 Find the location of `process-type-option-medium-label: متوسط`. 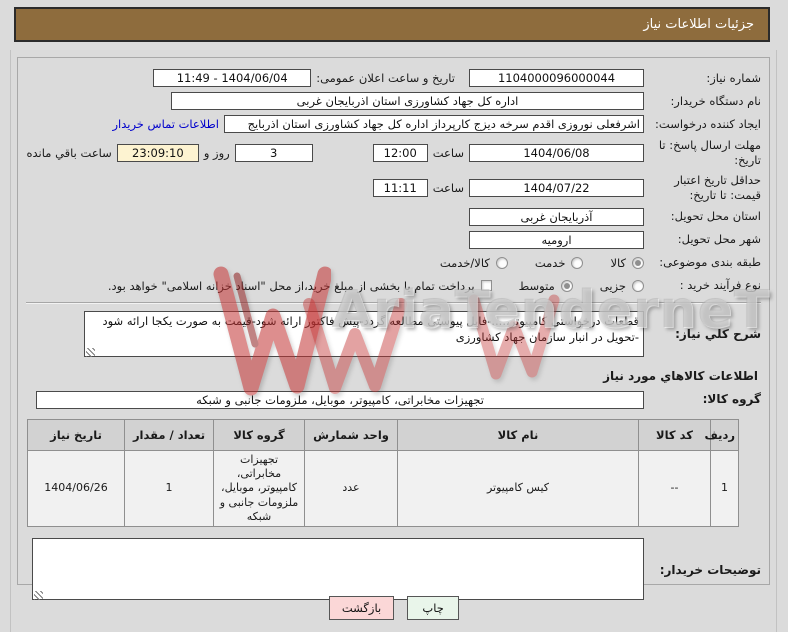

process-type-option-medium-label: متوسط is located at coordinates (536, 285).